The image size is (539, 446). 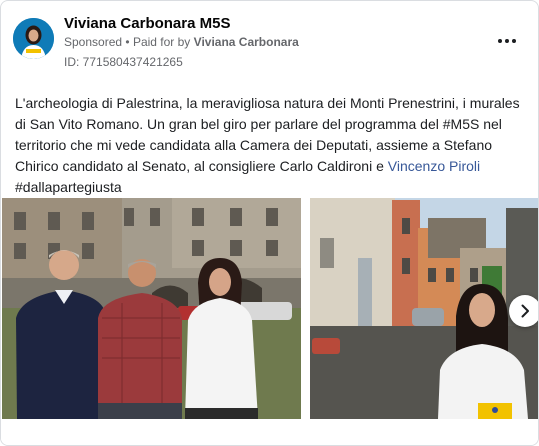 I want to click on carousel-next-button, so click(x=523, y=311).